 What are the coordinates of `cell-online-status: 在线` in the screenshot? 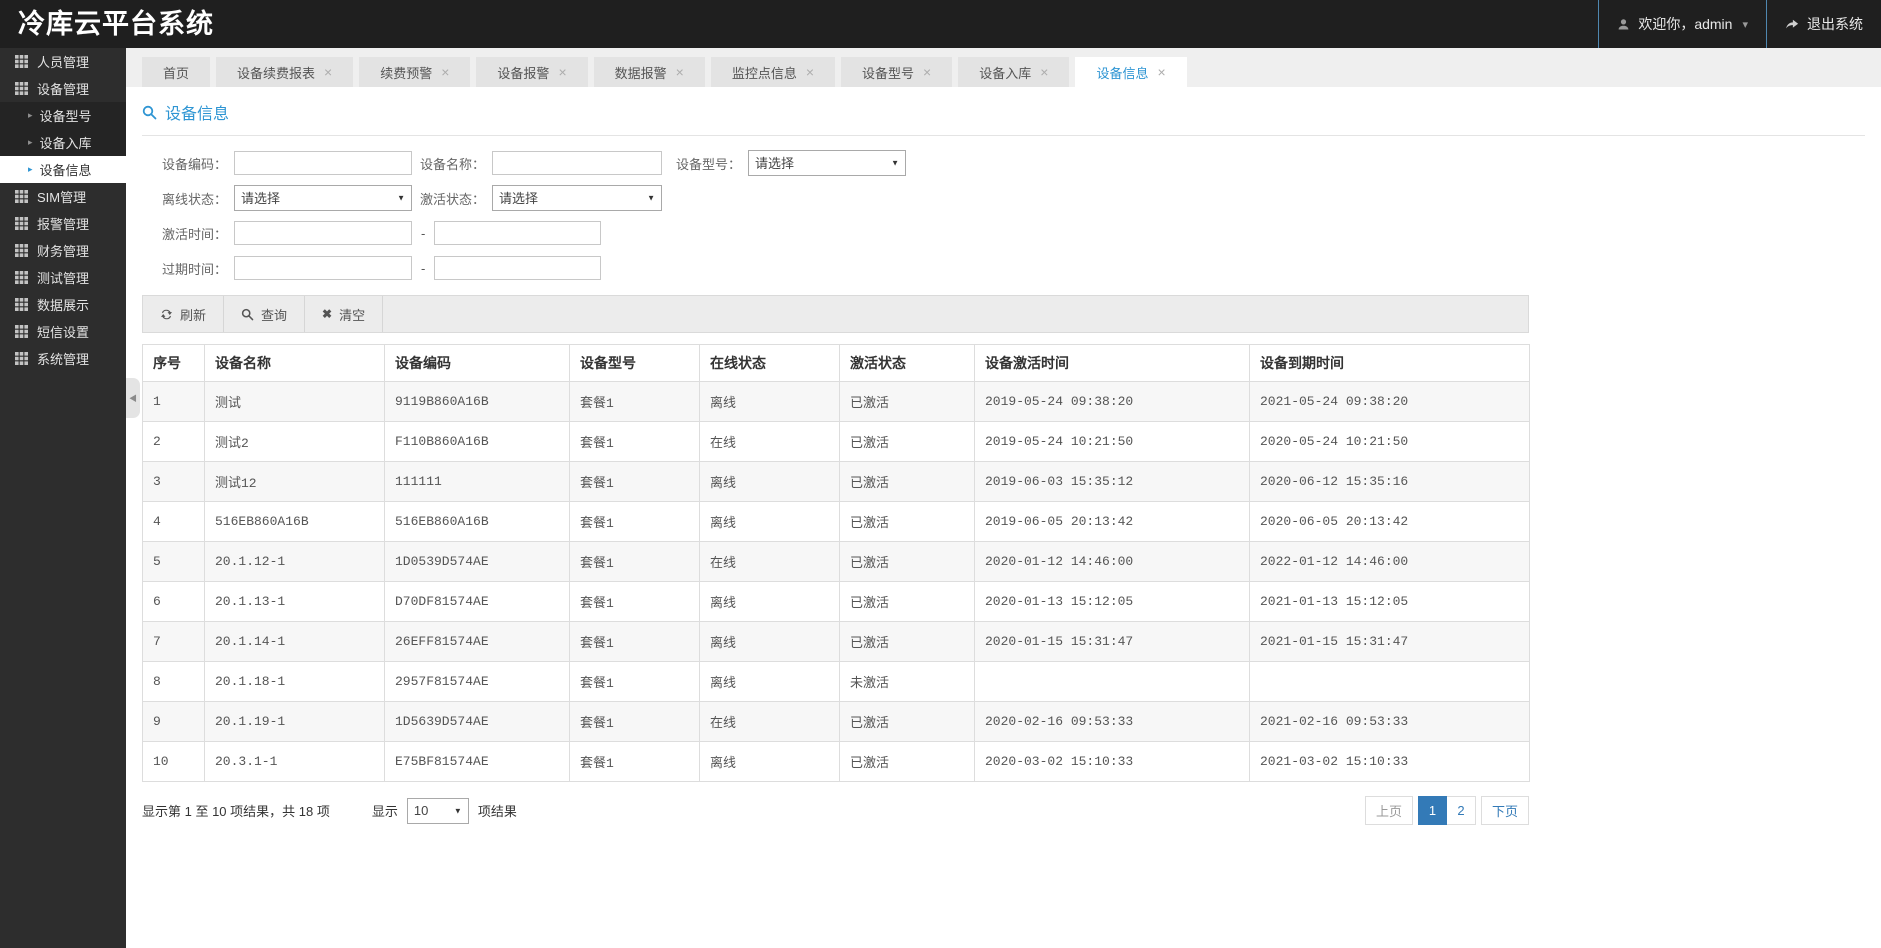 It's located at (769, 441).